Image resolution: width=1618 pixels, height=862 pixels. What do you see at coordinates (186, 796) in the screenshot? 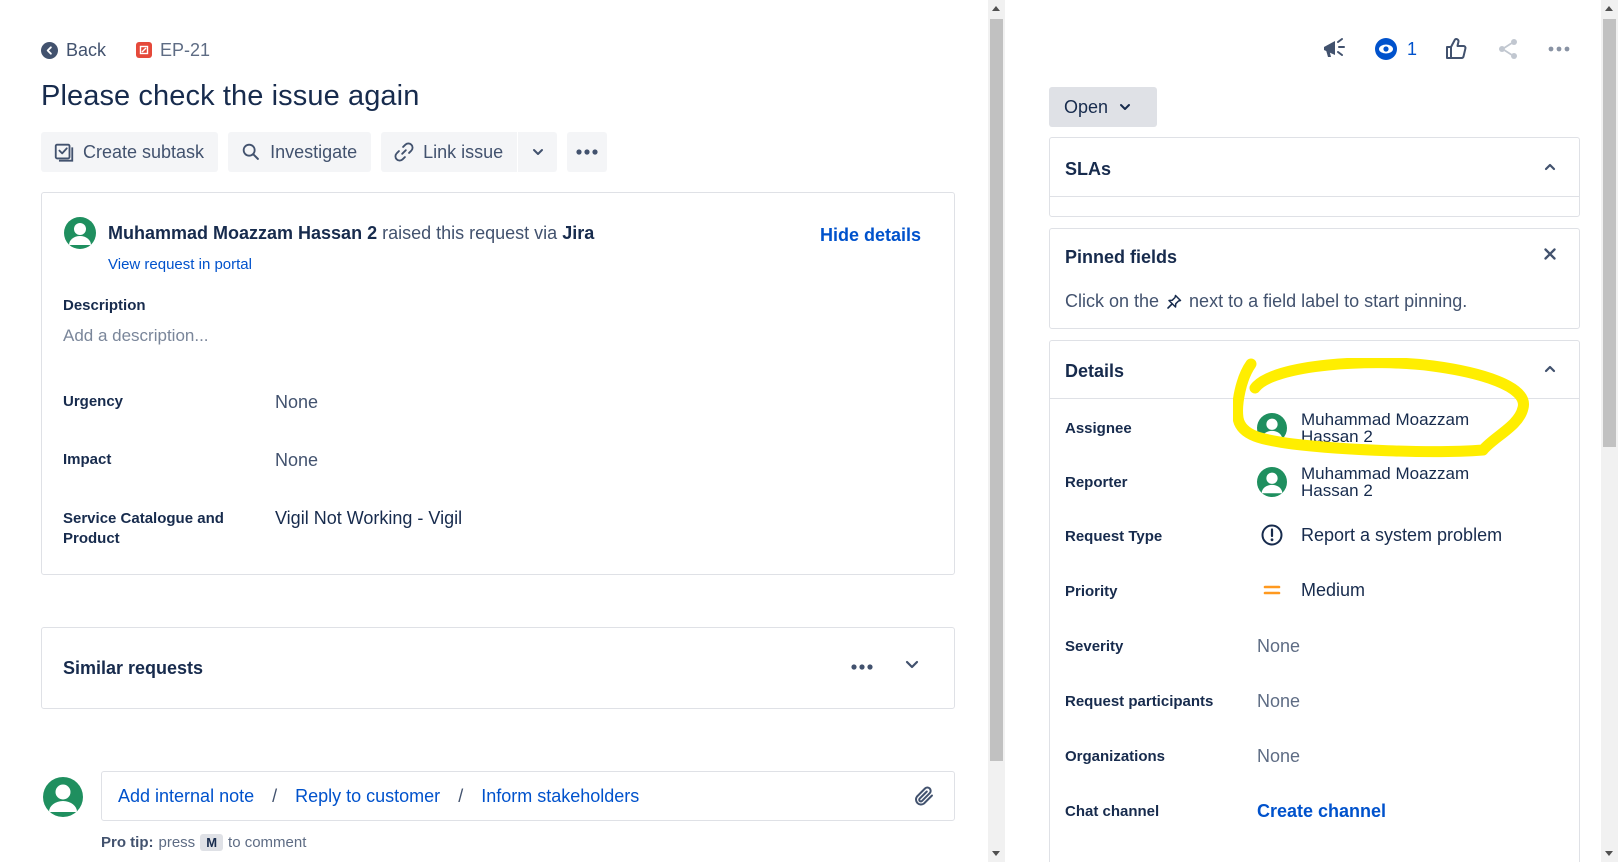
I see `add-internal-note-button: Add internal note` at bounding box center [186, 796].